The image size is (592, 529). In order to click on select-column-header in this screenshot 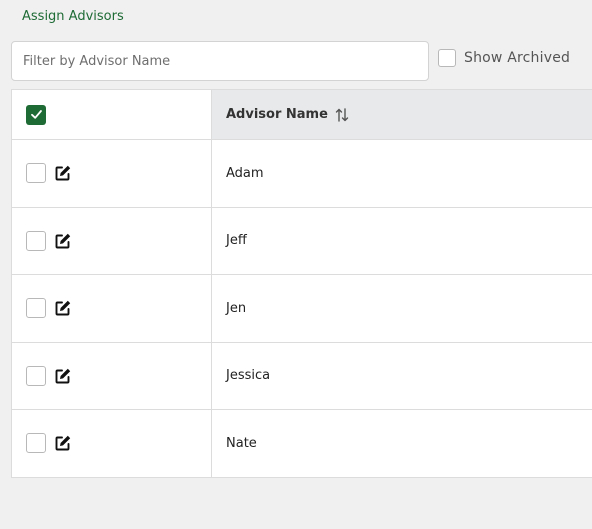, I will do `click(112, 114)`.